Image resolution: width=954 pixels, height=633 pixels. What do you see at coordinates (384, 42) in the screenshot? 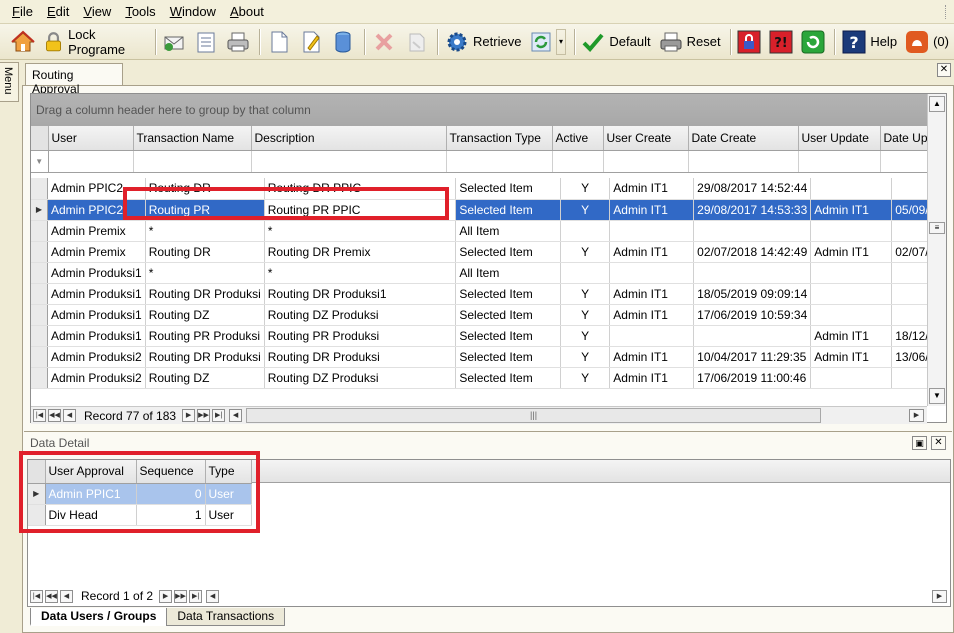
I see `delete-button` at bounding box center [384, 42].